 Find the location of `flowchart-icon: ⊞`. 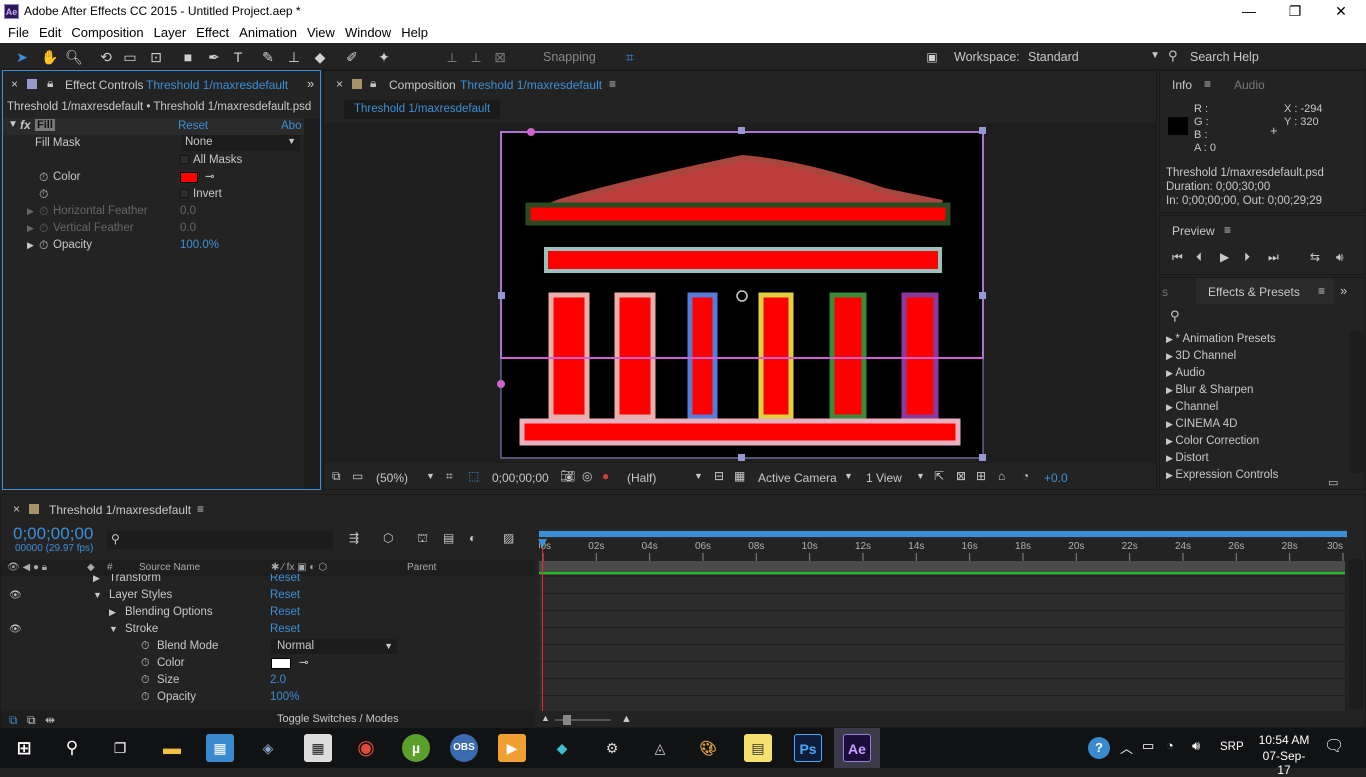

flowchart-icon: ⊞ is located at coordinates (981, 476).